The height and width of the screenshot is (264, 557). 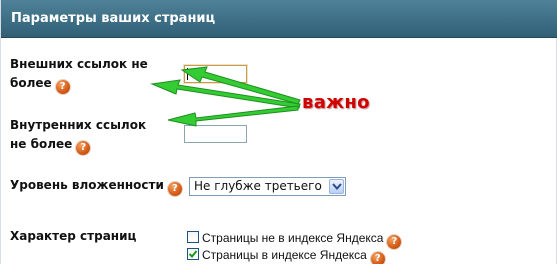 What do you see at coordinates (279, 19) in the screenshot?
I see `panel-header: Параметры ваших страниц` at bounding box center [279, 19].